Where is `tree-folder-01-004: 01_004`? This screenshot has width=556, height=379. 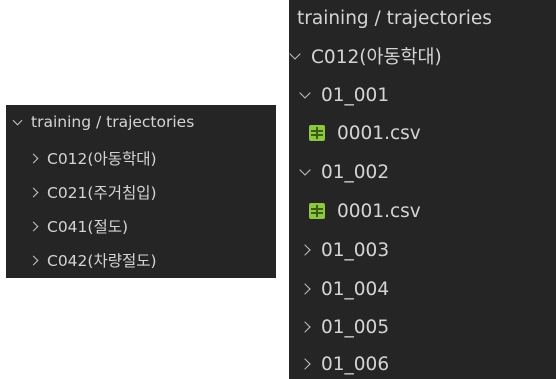 tree-folder-01-004: 01_004 is located at coordinates (344, 289).